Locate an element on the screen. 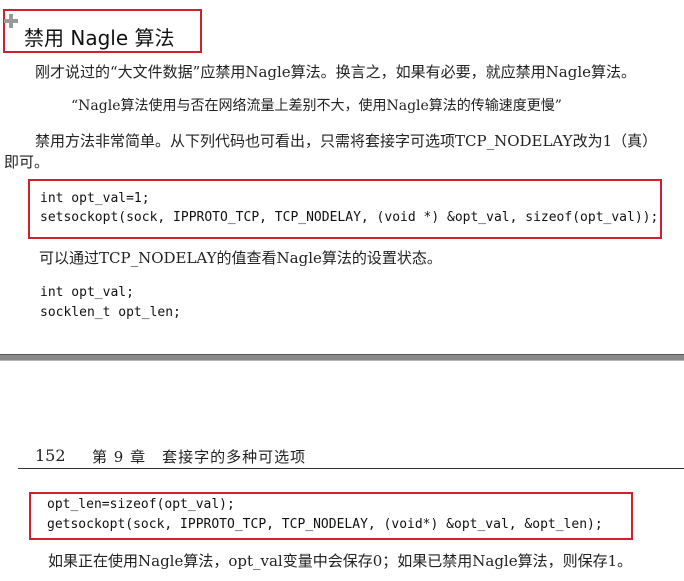 Image resolution: width=684 pixels, height=581 pixels. header-rule is located at coordinates (351, 468).